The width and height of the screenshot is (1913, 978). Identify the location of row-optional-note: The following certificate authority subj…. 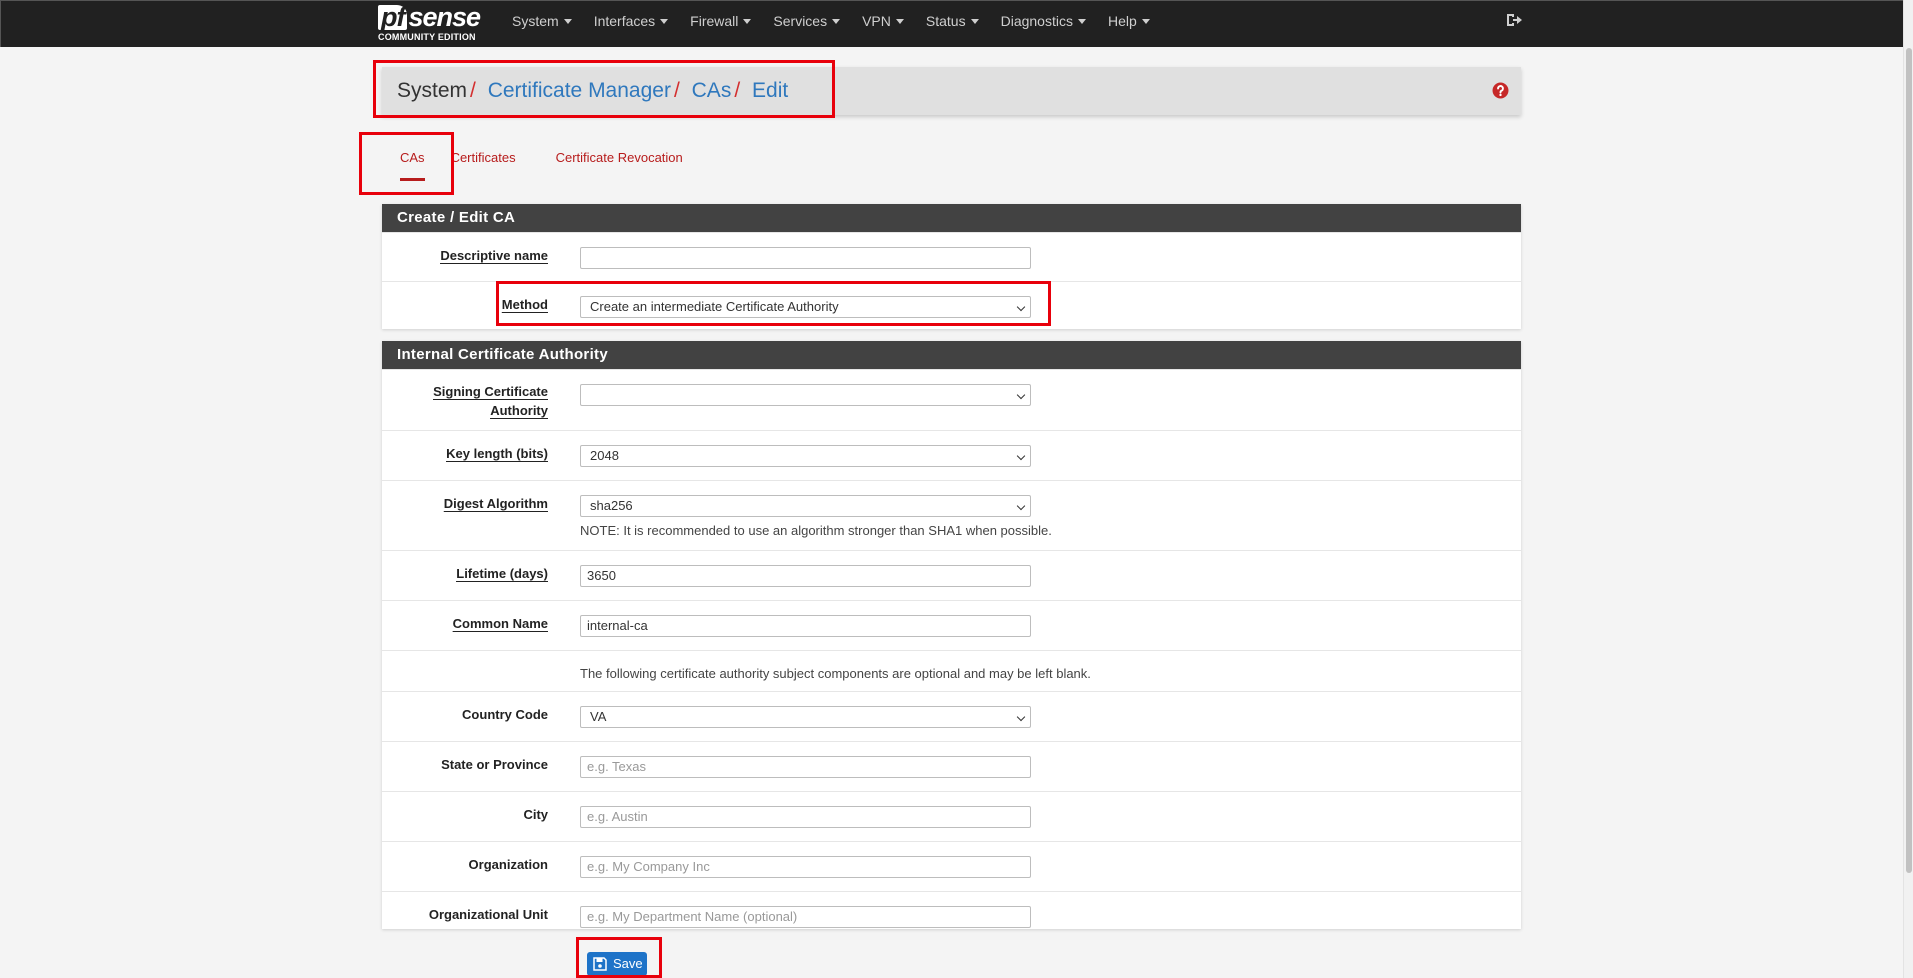
(951, 670).